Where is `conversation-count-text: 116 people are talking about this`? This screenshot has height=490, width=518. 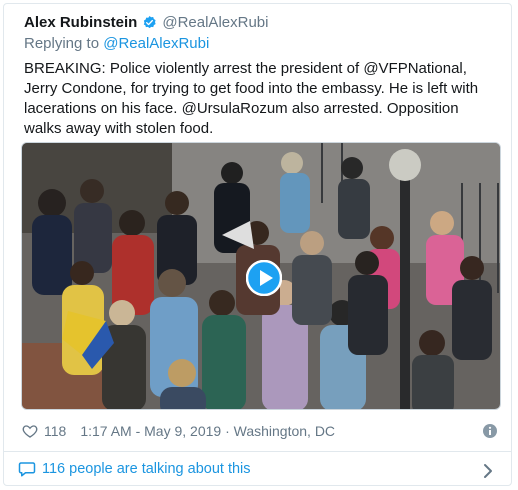
conversation-count-text: 116 people are talking about this is located at coordinates (146, 469).